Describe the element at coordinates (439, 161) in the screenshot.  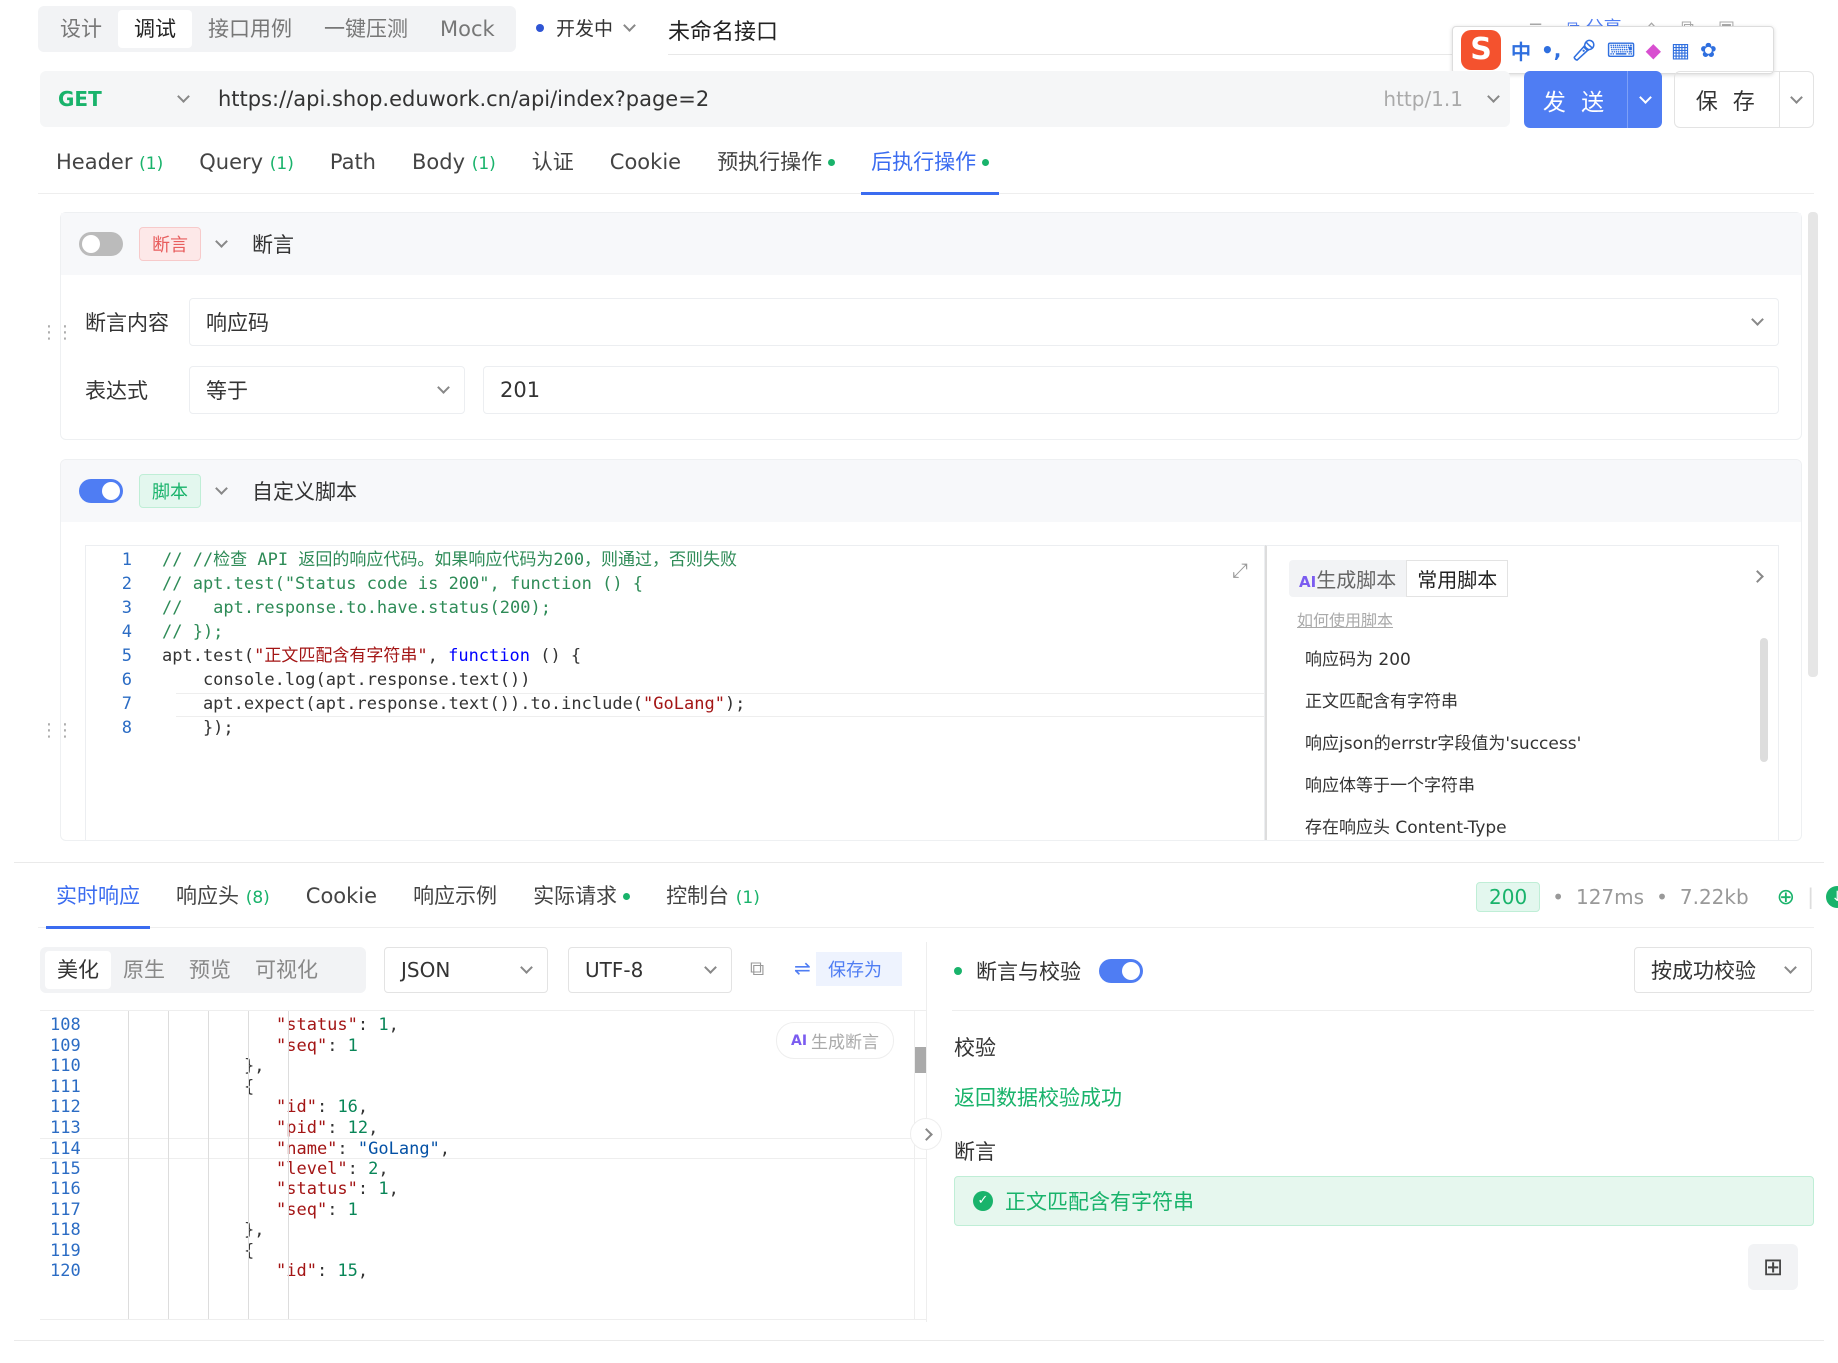
I see `tab-label: Body` at that location.